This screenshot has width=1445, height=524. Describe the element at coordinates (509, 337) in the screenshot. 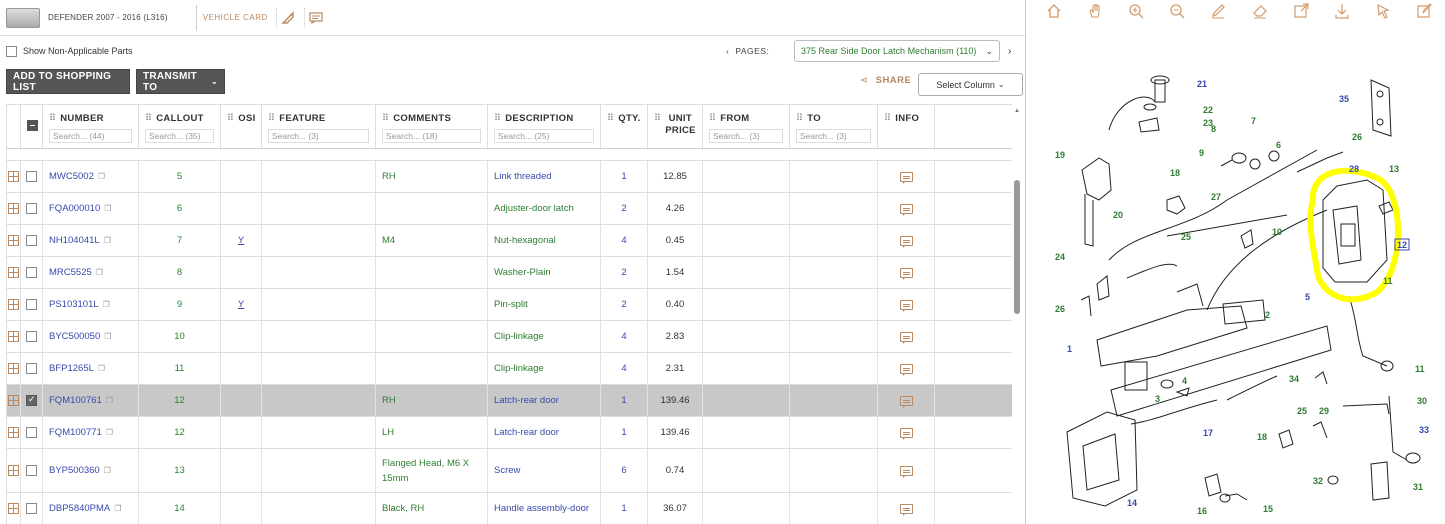

I see `table-row: BYC500050 ❐ 10 Clip-linkage 4 2.83` at that location.